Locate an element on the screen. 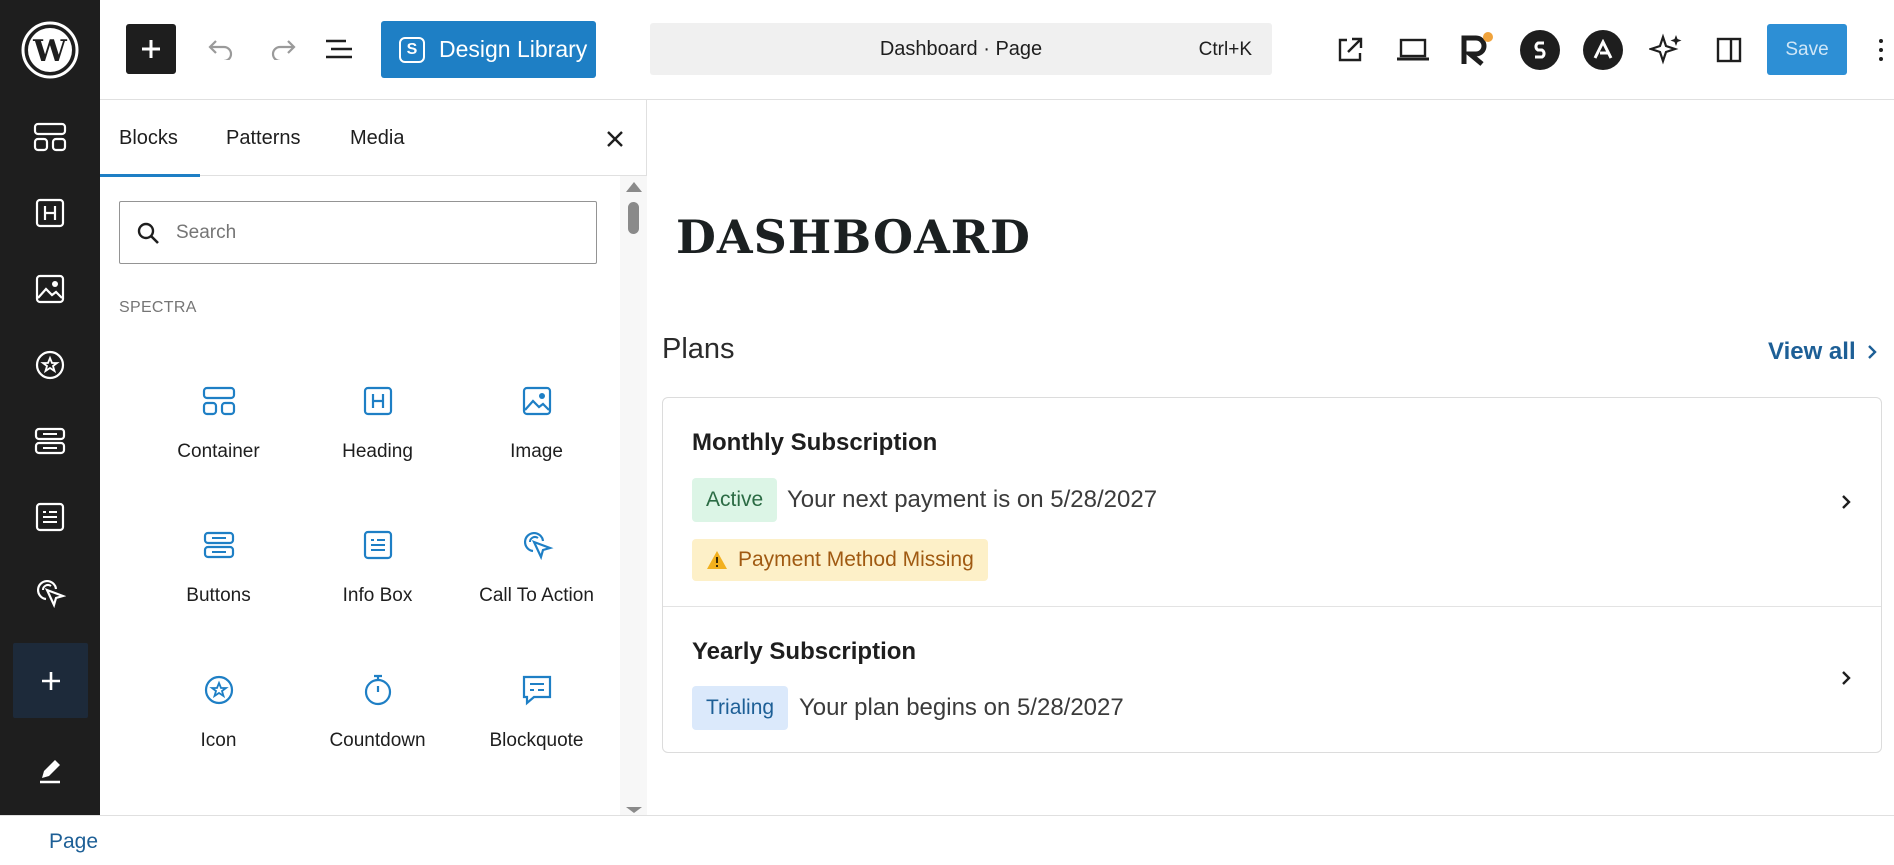  rail-call-to-action-button is located at coordinates (50, 593).